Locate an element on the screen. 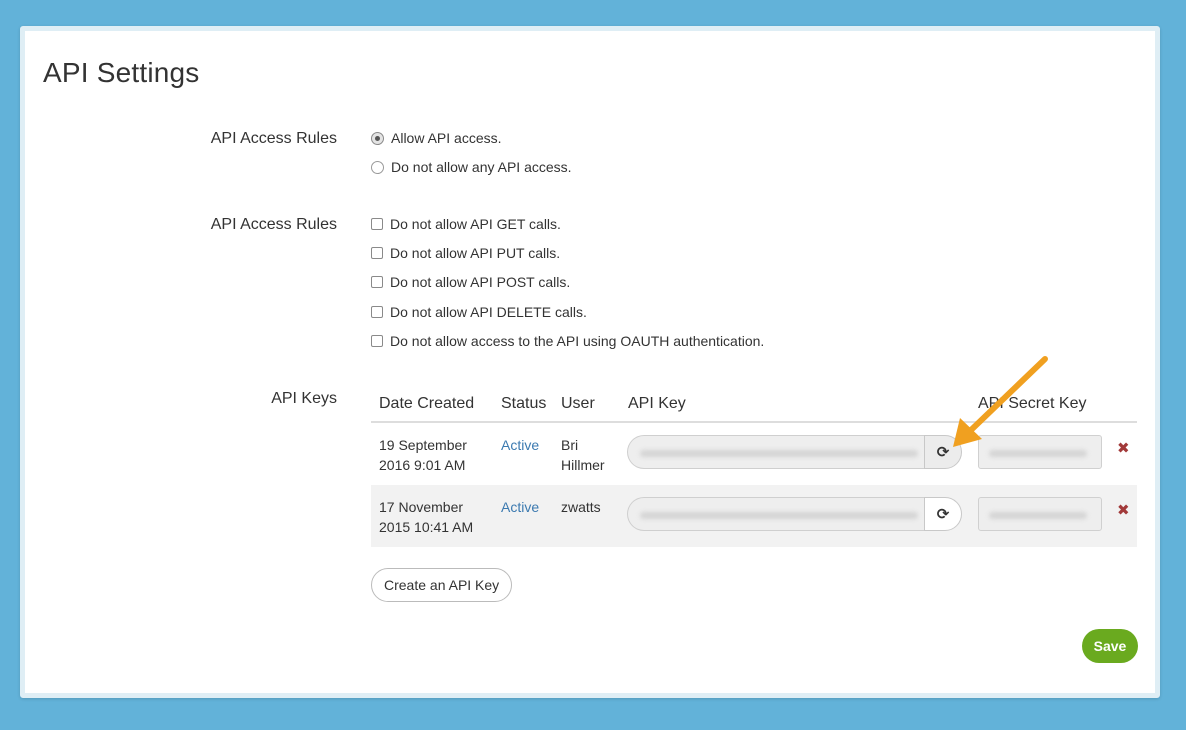 Image resolution: width=1186 pixels, height=730 pixels. checkbox-deny-get-control is located at coordinates (377, 224).